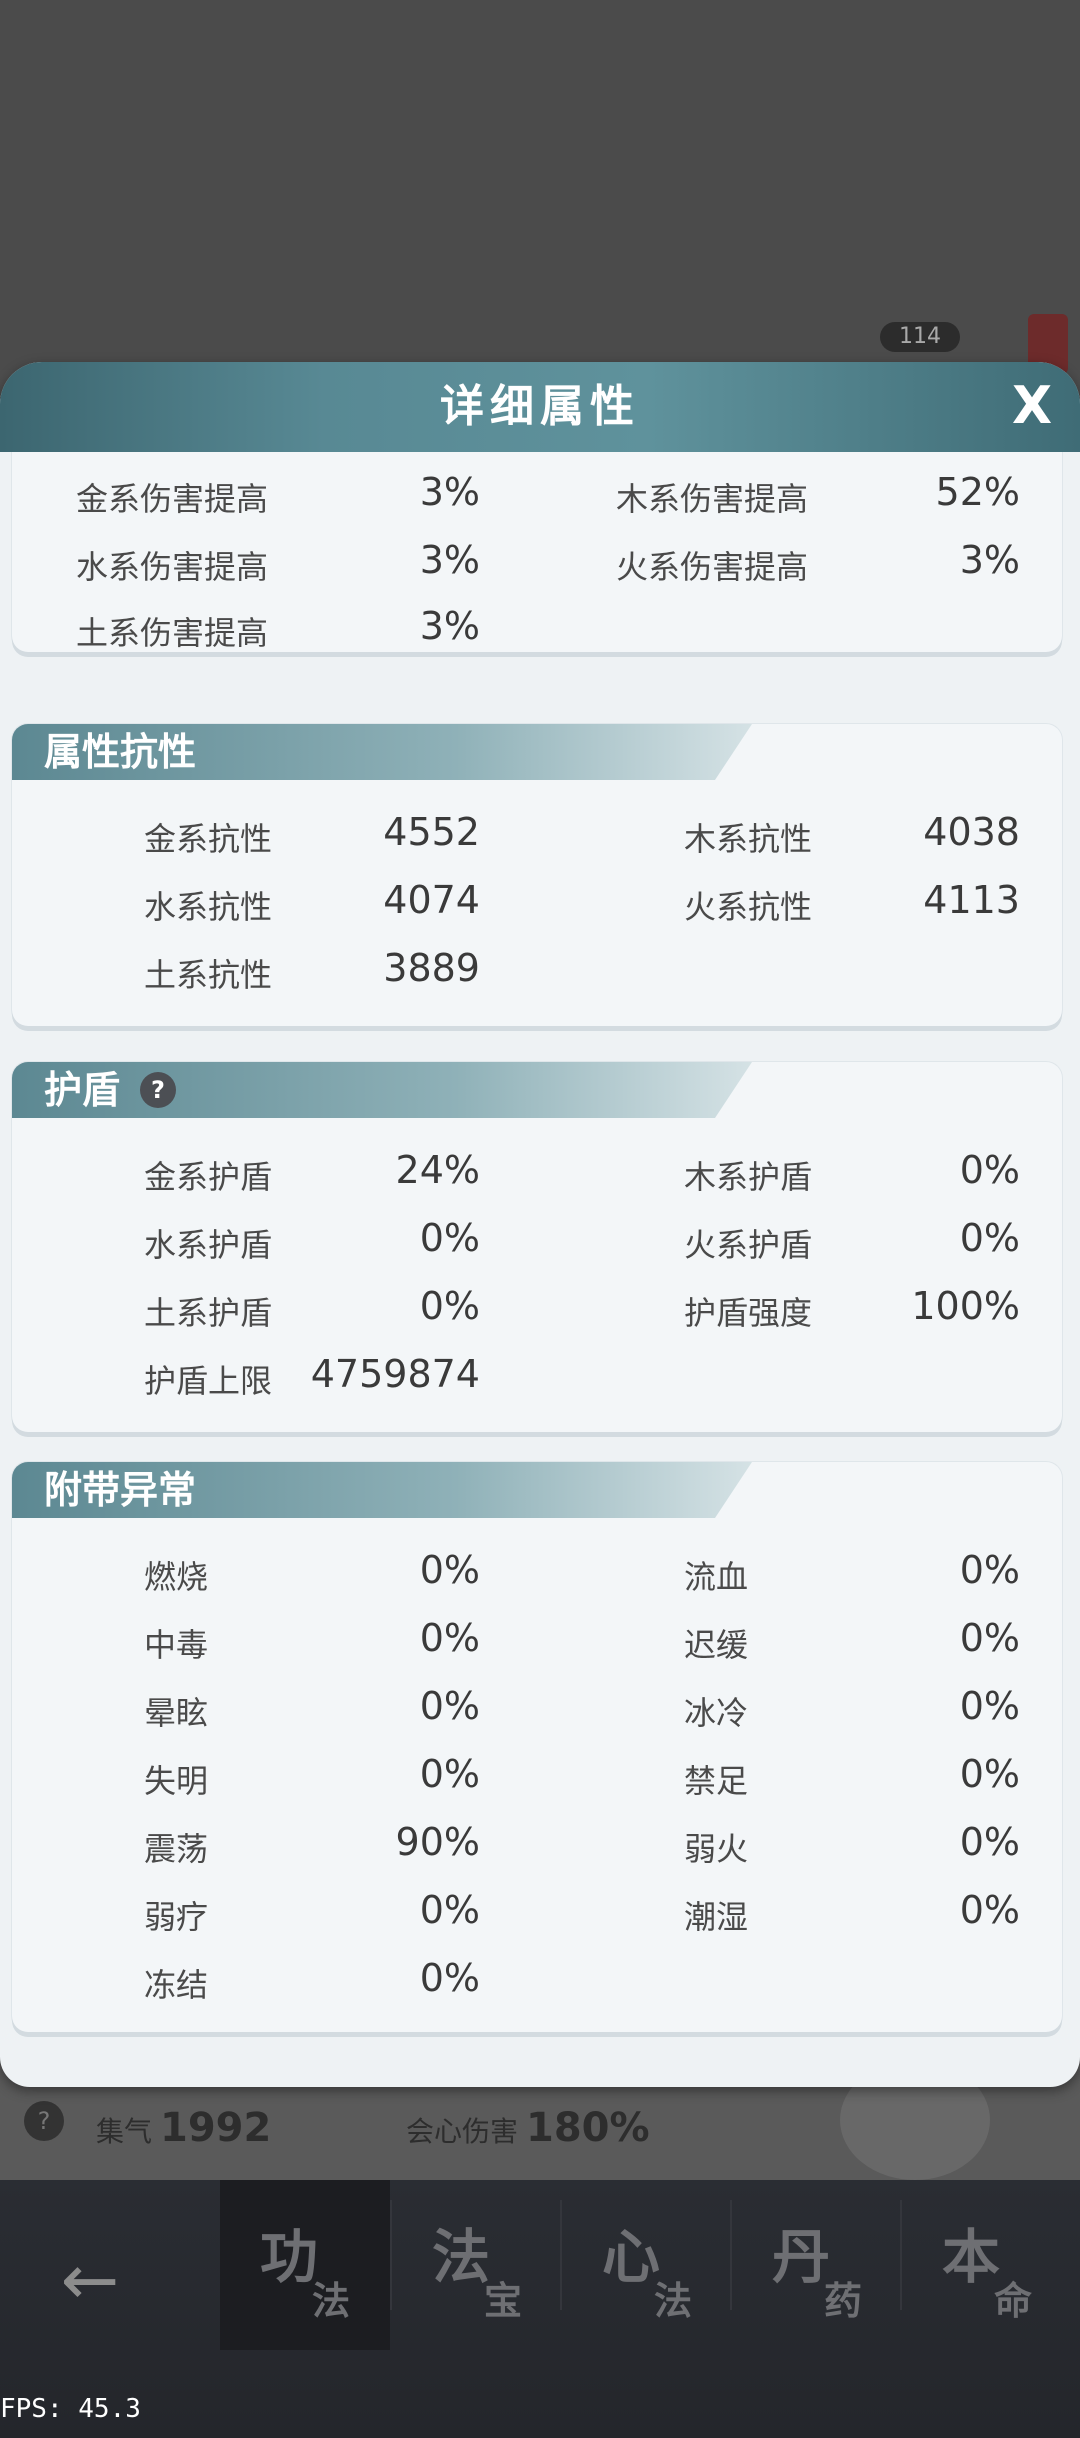 The image size is (1080, 2438). Describe the element at coordinates (971, 900) in the screenshot. I see `stat-value: 4113` at that location.